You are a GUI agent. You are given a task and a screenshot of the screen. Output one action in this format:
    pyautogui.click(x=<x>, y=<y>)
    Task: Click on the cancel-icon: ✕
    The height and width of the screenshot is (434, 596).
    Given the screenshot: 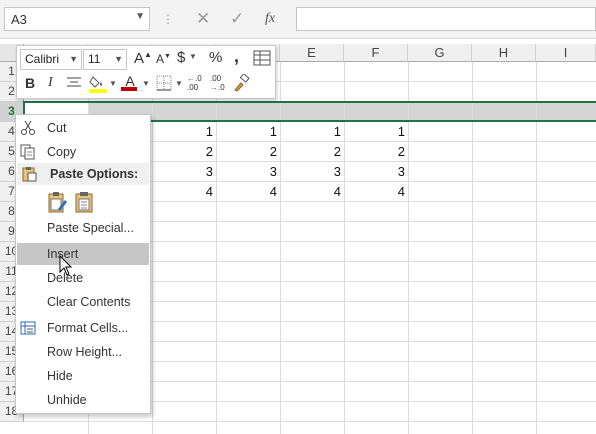 What is the action you would take?
    pyautogui.click(x=203, y=19)
    